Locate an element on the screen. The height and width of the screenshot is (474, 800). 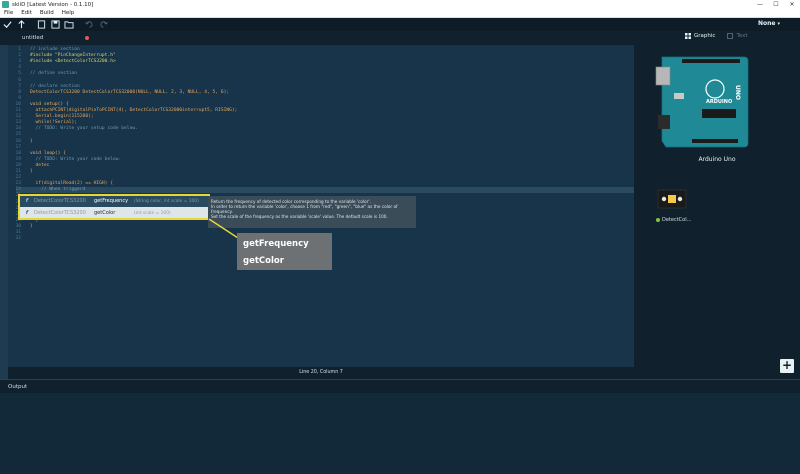
code-line: Serial.begin(115200); is located at coordinates (62, 117).